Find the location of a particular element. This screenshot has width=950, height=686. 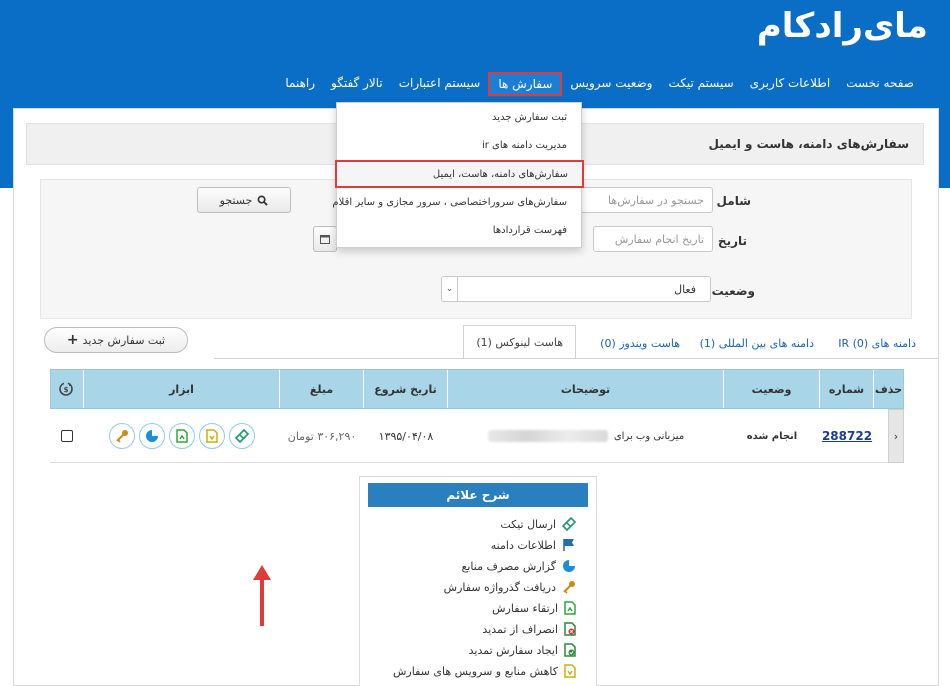

nav-home: صفحه نخست is located at coordinates (880, 84).